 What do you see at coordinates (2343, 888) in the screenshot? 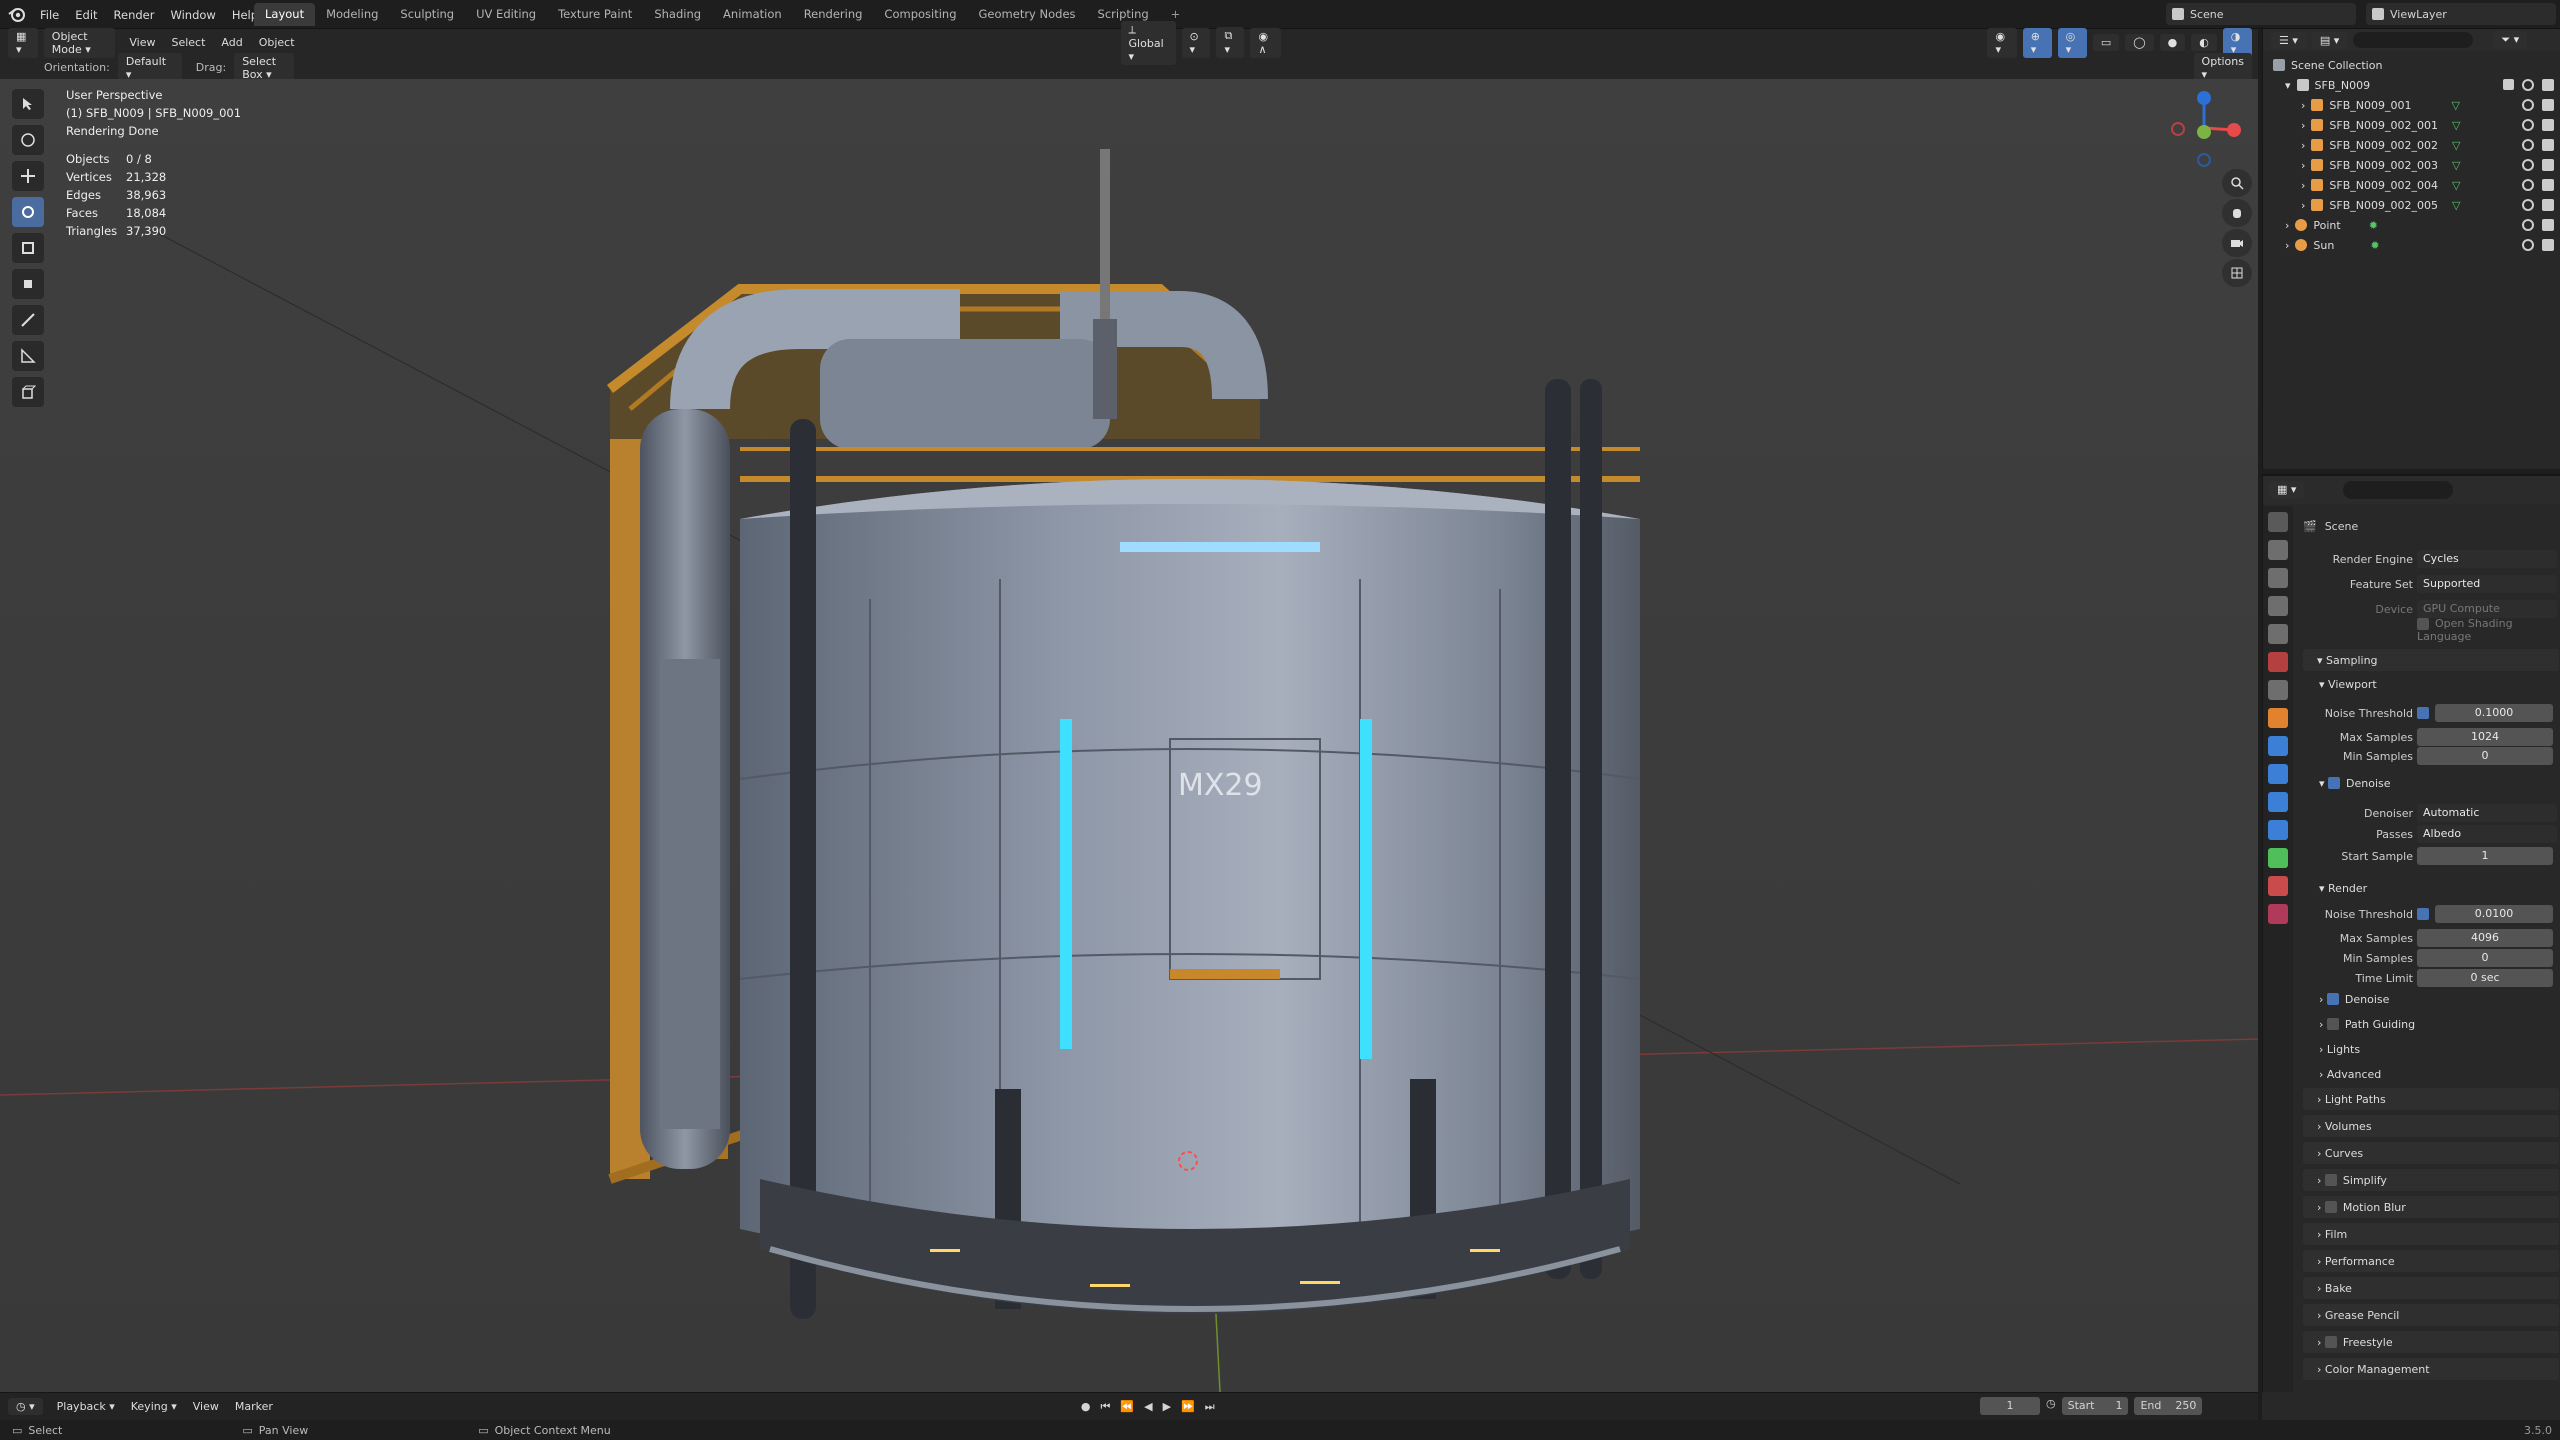
I see `render-subsection: ▾ Render` at bounding box center [2343, 888].